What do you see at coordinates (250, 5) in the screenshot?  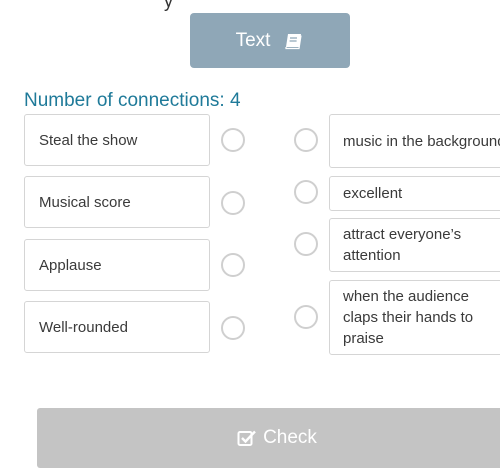 I see `top-strip: y` at bounding box center [250, 5].